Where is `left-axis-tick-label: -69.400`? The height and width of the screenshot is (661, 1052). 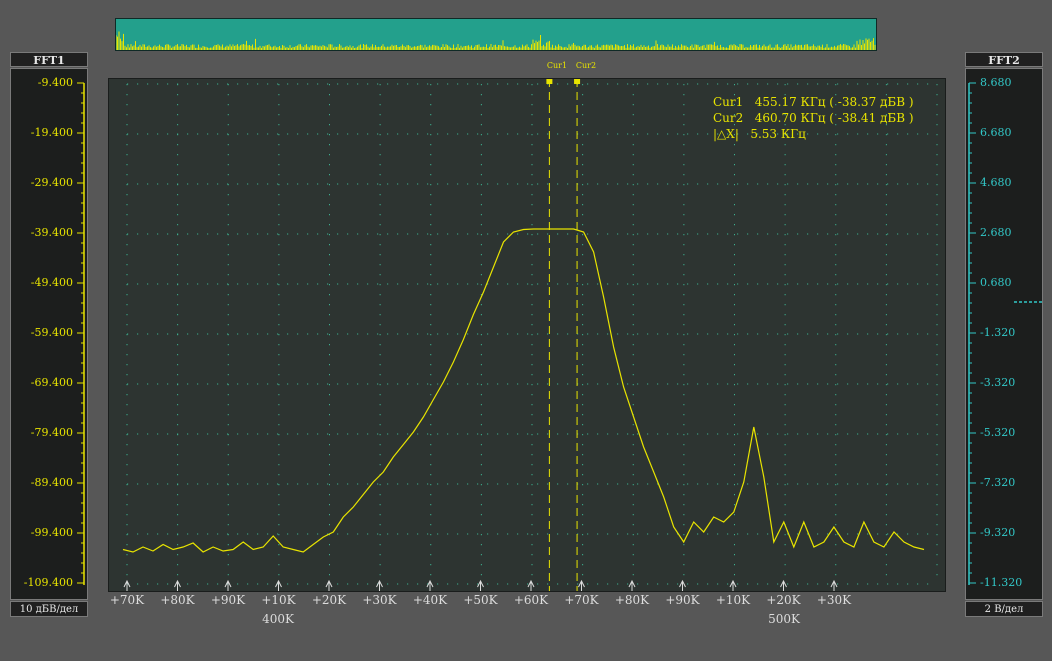 left-axis-tick-label: -69.400 is located at coordinates (51, 382).